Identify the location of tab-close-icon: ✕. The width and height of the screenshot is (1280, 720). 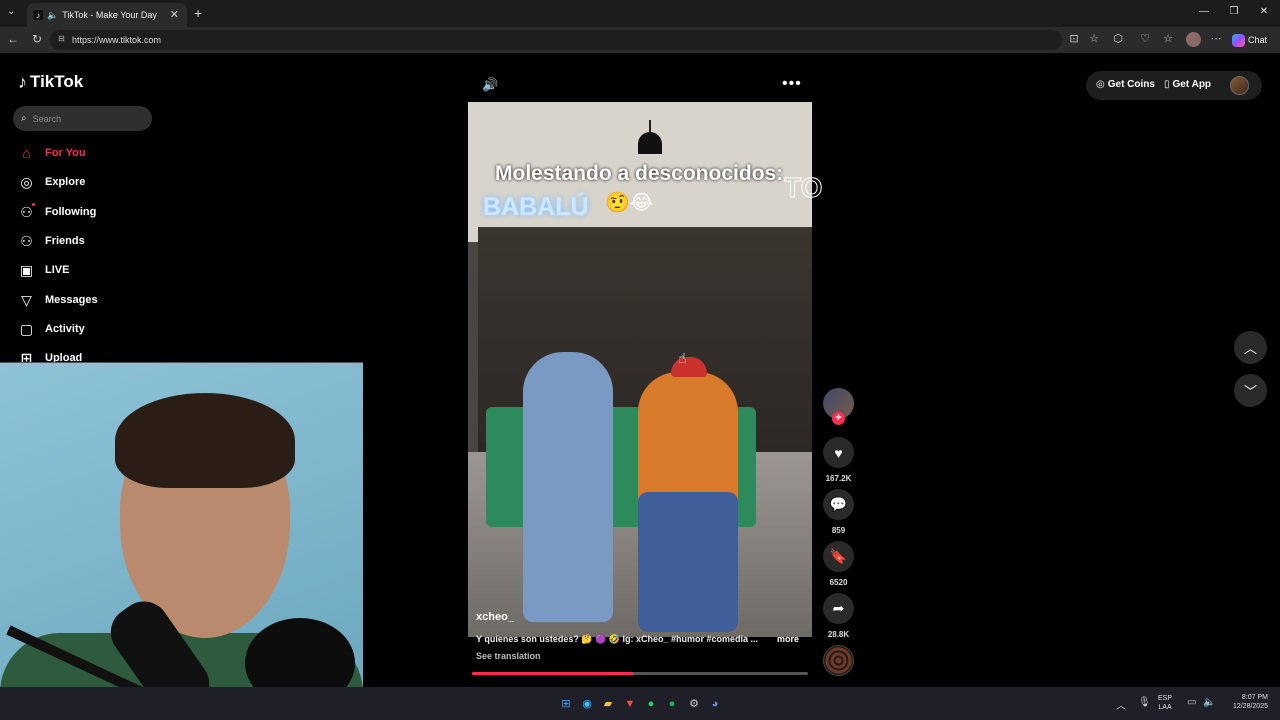
(174, 14).